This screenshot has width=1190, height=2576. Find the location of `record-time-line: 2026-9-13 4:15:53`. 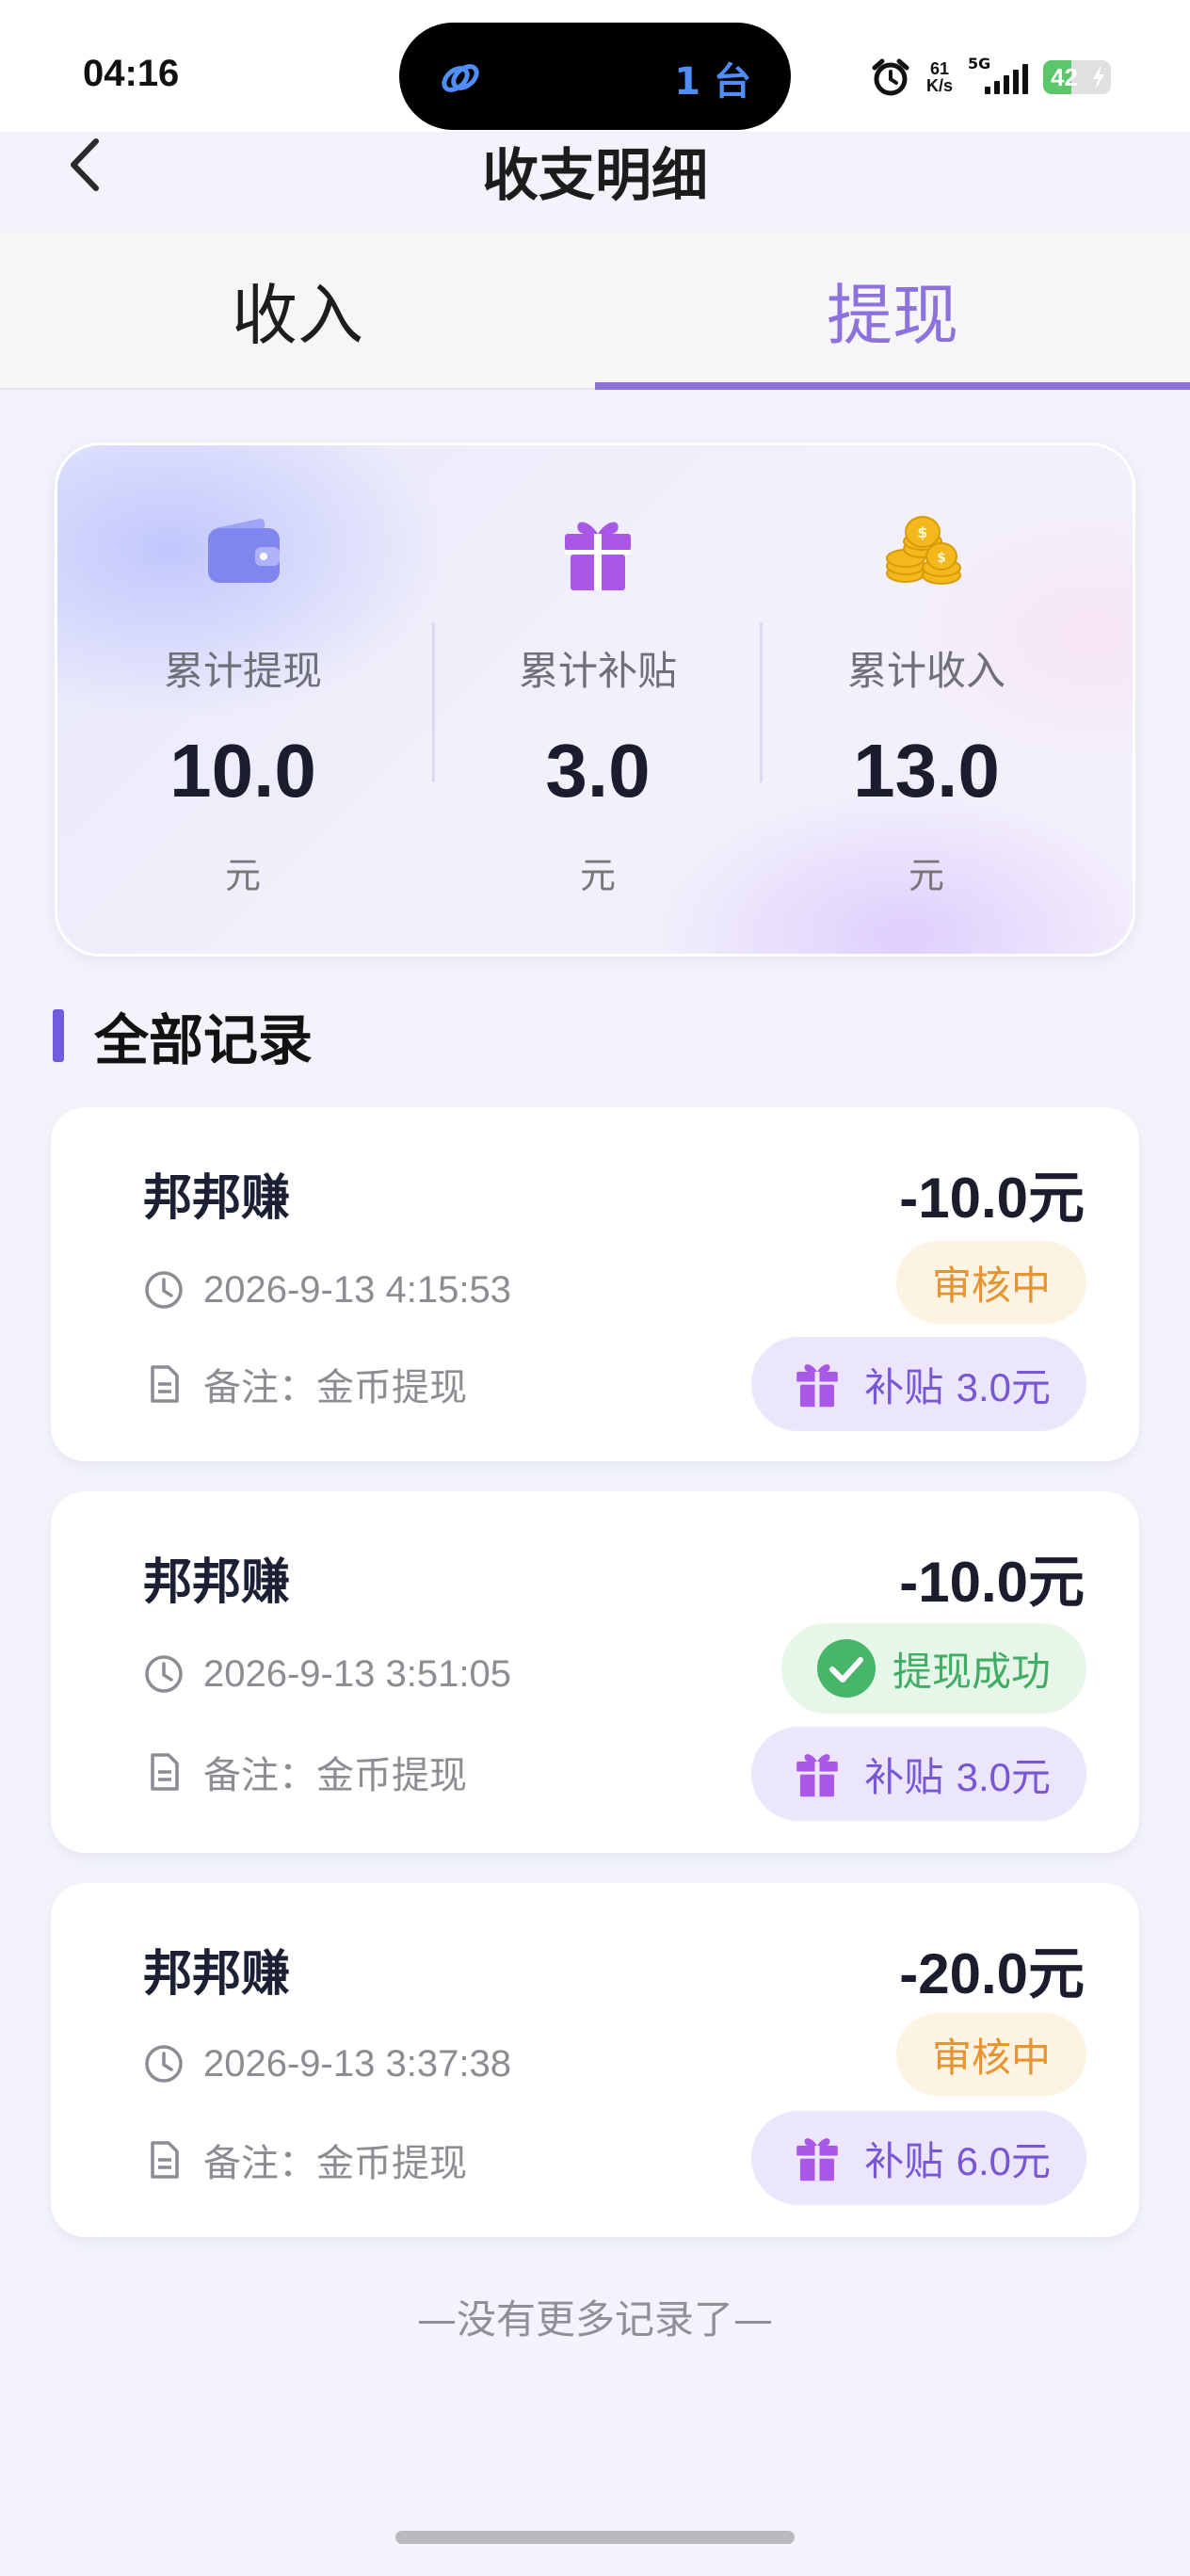

record-time-line: 2026-9-13 4:15:53 is located at coordinates (327, 1290).